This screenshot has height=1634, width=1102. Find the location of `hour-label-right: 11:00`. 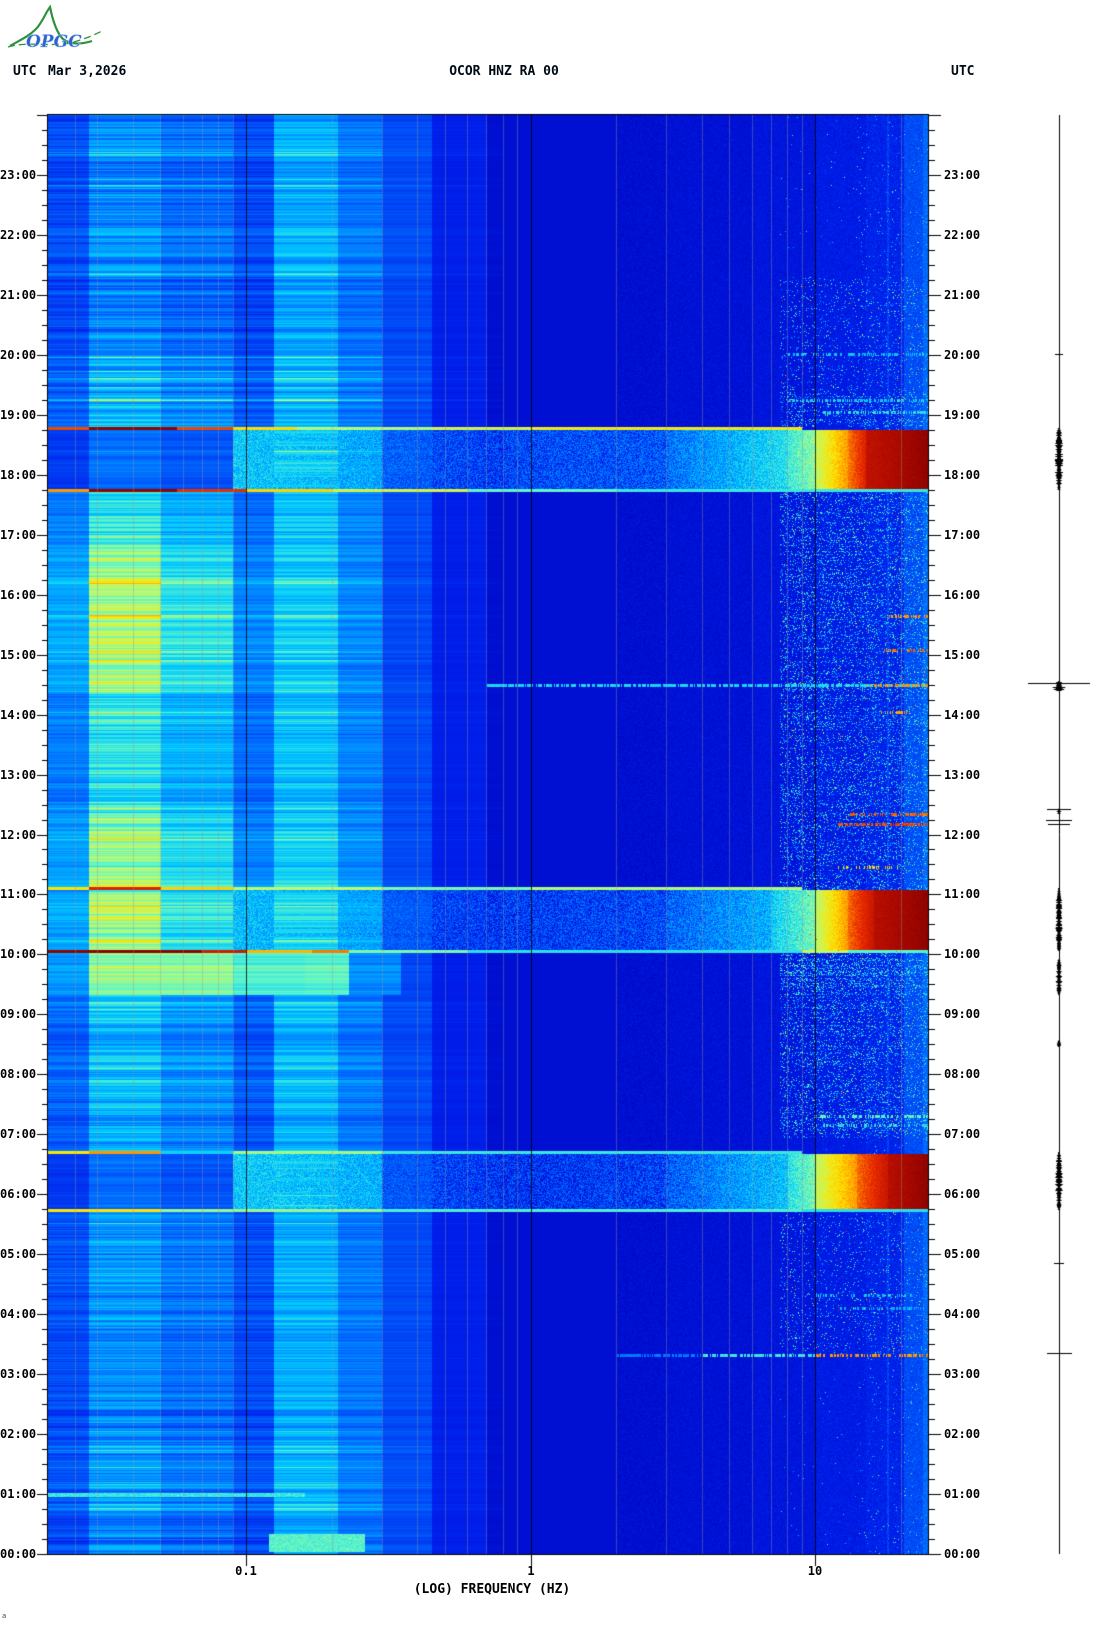

hour-label-right: 11:00 is located at coordinates (962, 894).